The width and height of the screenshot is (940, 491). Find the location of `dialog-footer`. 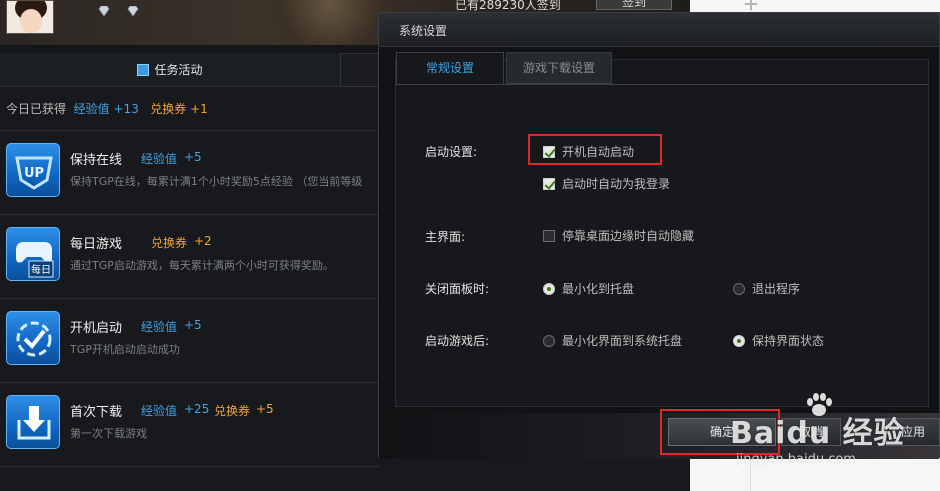

dialog-footer is located at coordinates (659, 436).